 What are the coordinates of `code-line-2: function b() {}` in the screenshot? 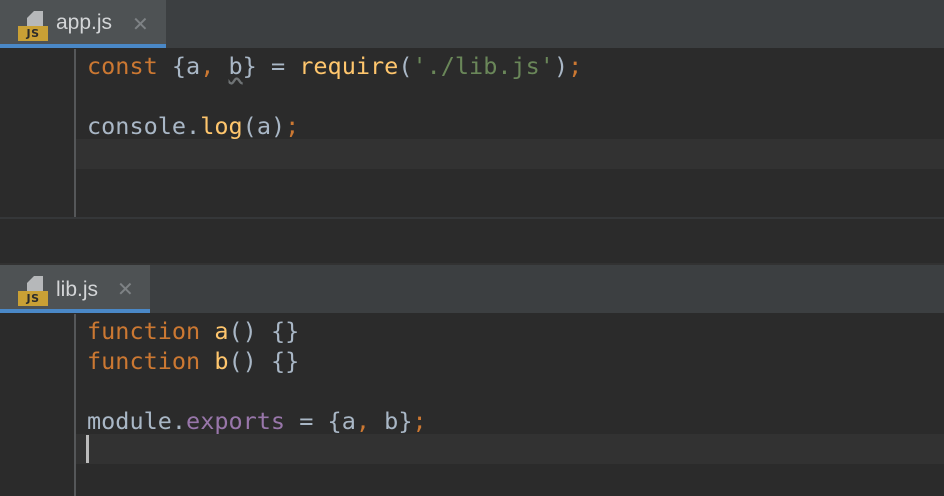 It's located at (193, 361).